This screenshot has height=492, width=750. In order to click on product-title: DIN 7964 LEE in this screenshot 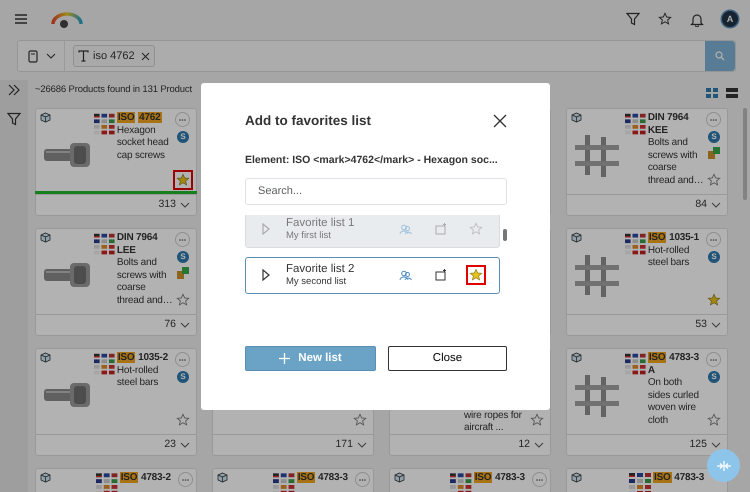, I will do `click(144, 244)`.